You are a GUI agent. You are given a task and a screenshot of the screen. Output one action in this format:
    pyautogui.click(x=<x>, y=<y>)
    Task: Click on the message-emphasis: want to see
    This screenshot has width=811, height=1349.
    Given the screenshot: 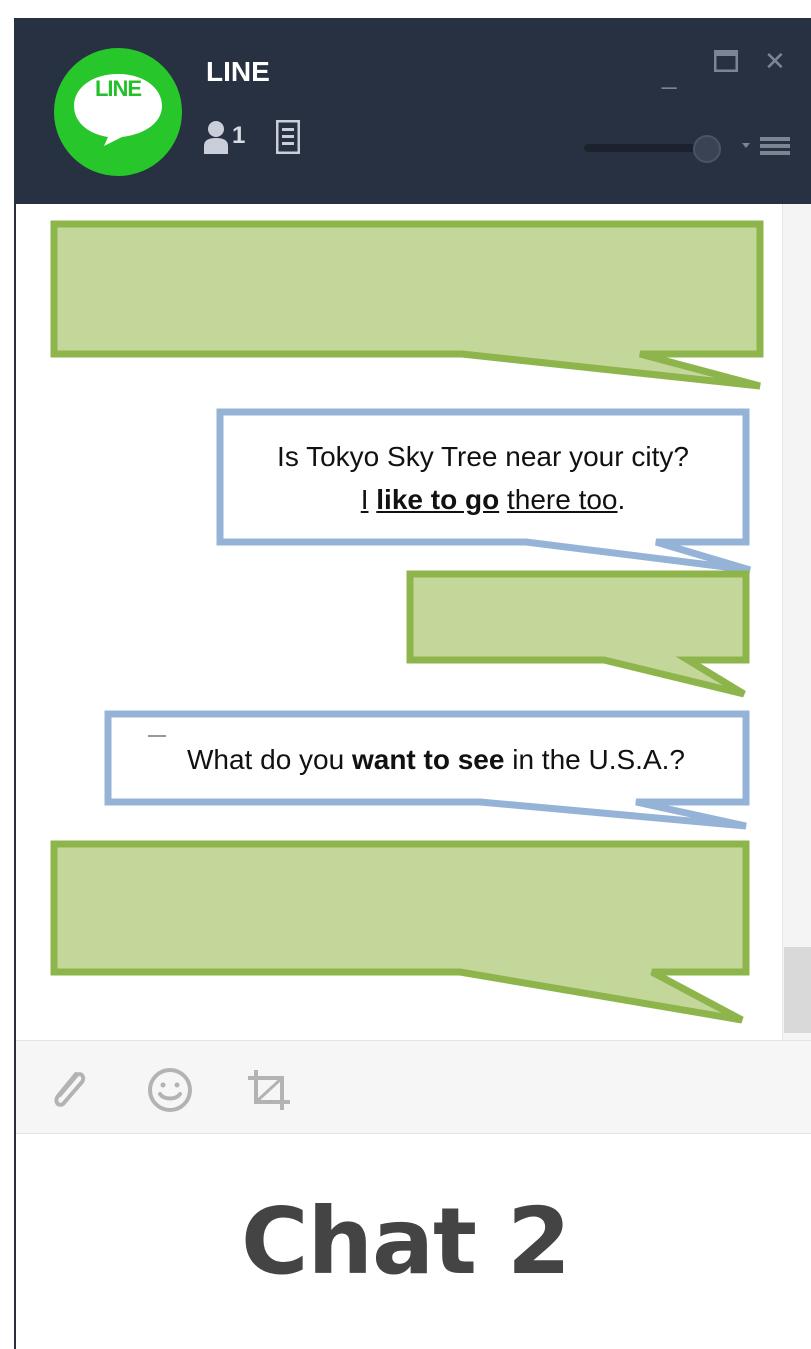 What is the action you would take?
    pyautogui.click(x=428, y=759)
    